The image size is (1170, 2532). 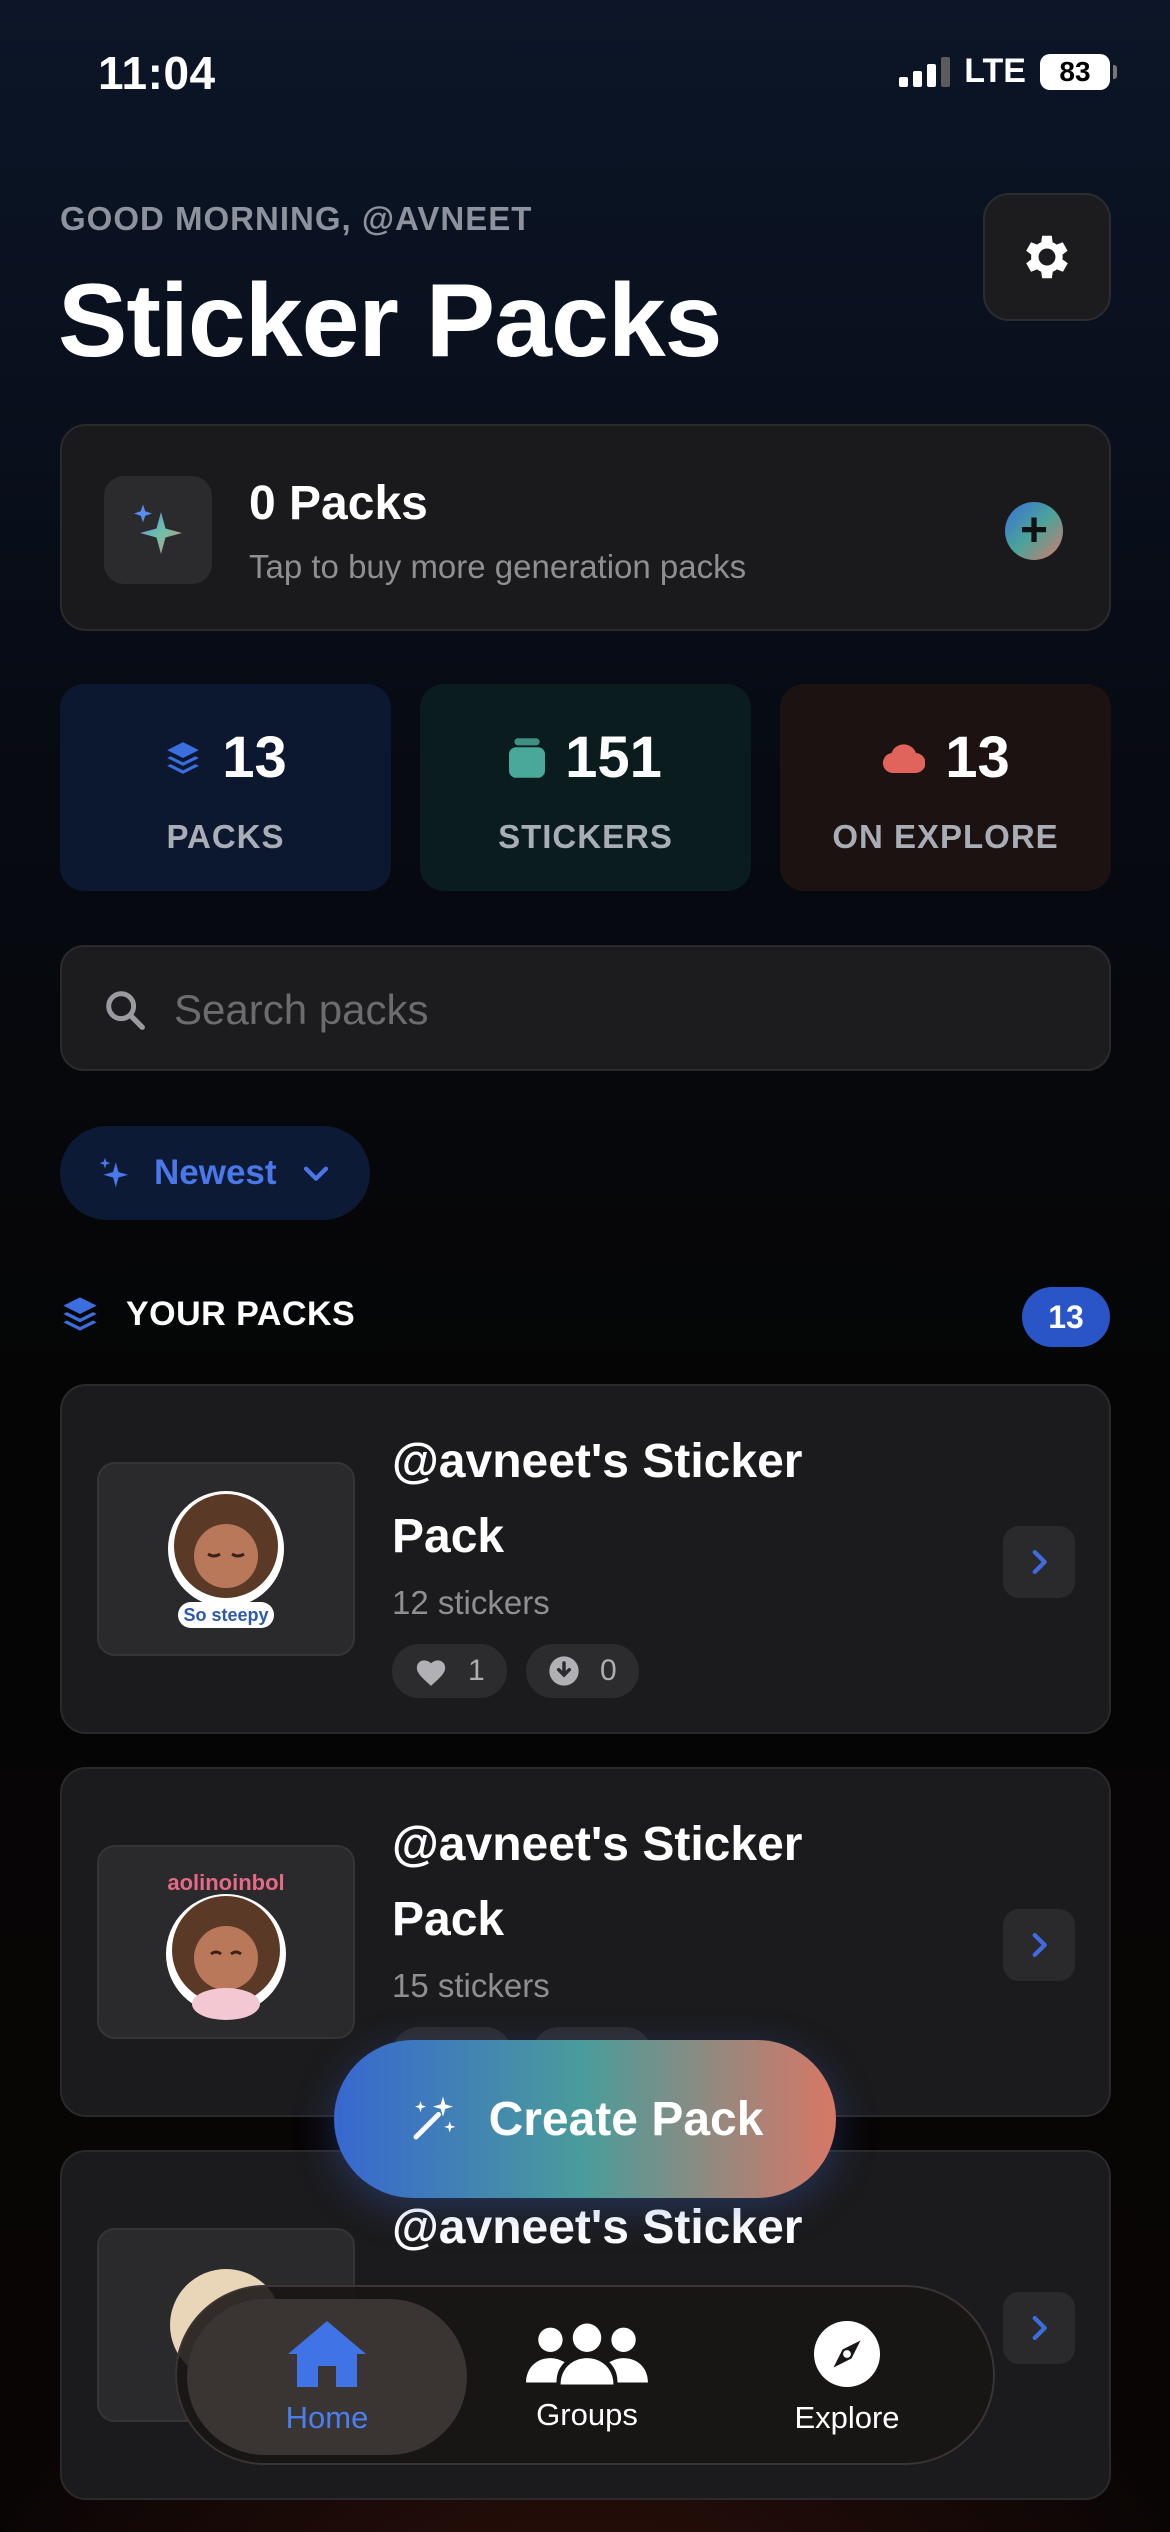 I want to click on tab-groups-label: Groups, so click(x=587, y=2414).